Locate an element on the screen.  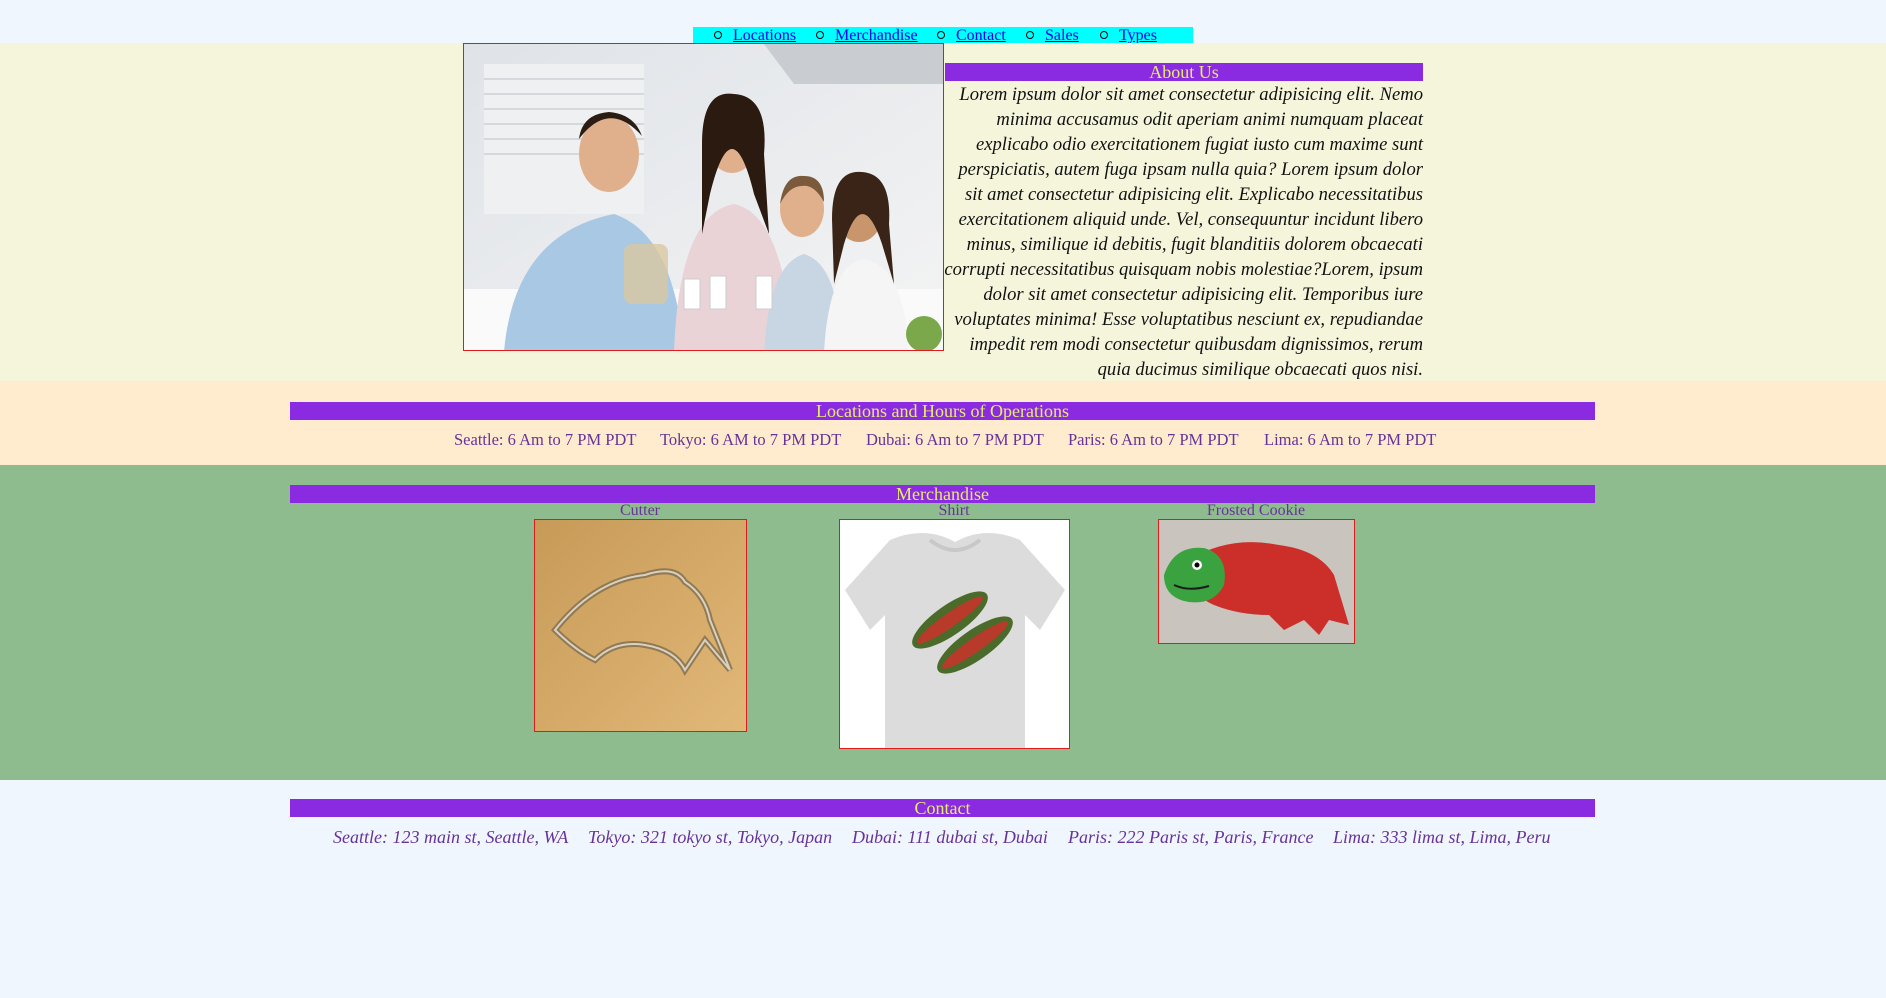
location-hours-tokyo: Tokyo: 6 AM to 7 PM PDT is located at coordinates (751, 439).